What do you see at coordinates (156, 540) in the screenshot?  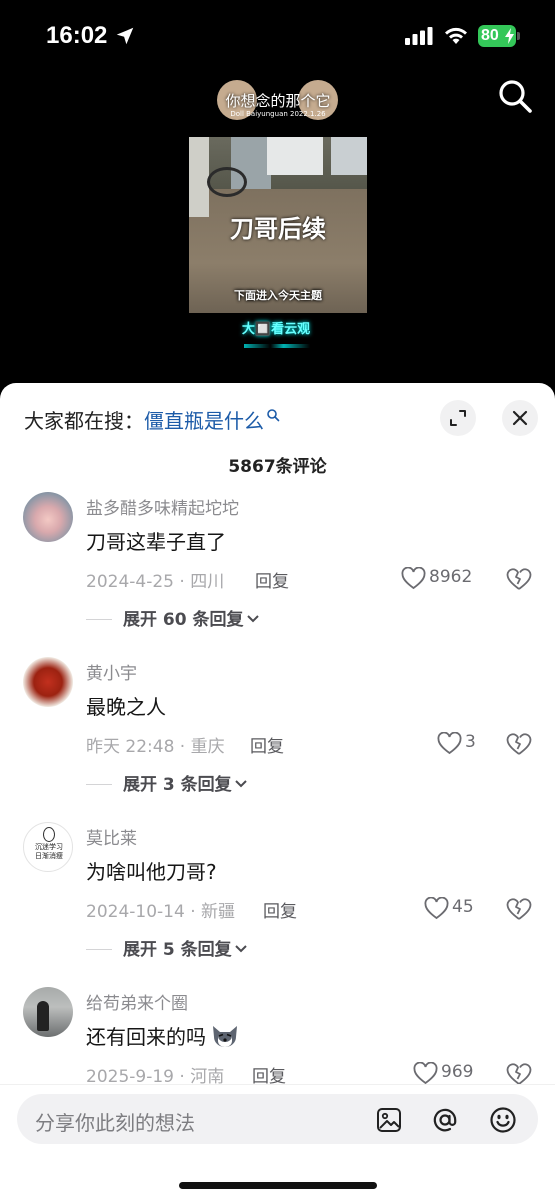 I see `comment-text: 刀哥这辈子直了` at bounding box center [156, 540].